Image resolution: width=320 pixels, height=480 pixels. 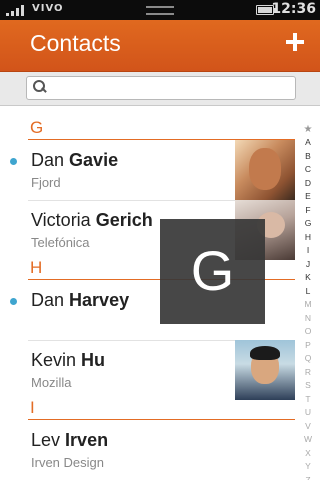 What do you see at coordinates (308, 170) in the screenshot?
I see `index-letter-c: C` at bounding box center [308, 170].